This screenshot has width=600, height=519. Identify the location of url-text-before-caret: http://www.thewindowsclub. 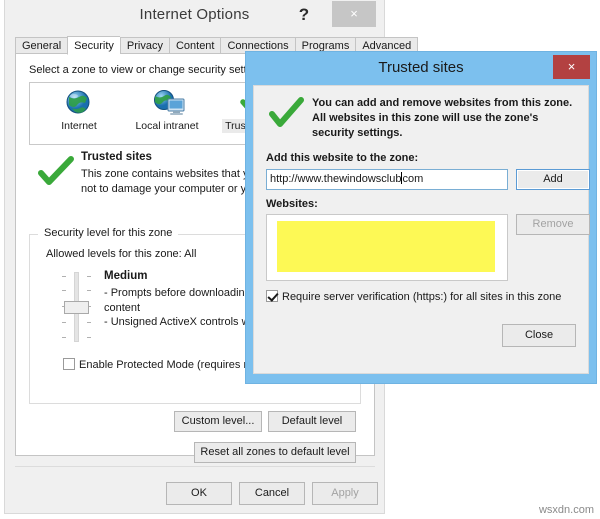
(336, 179).